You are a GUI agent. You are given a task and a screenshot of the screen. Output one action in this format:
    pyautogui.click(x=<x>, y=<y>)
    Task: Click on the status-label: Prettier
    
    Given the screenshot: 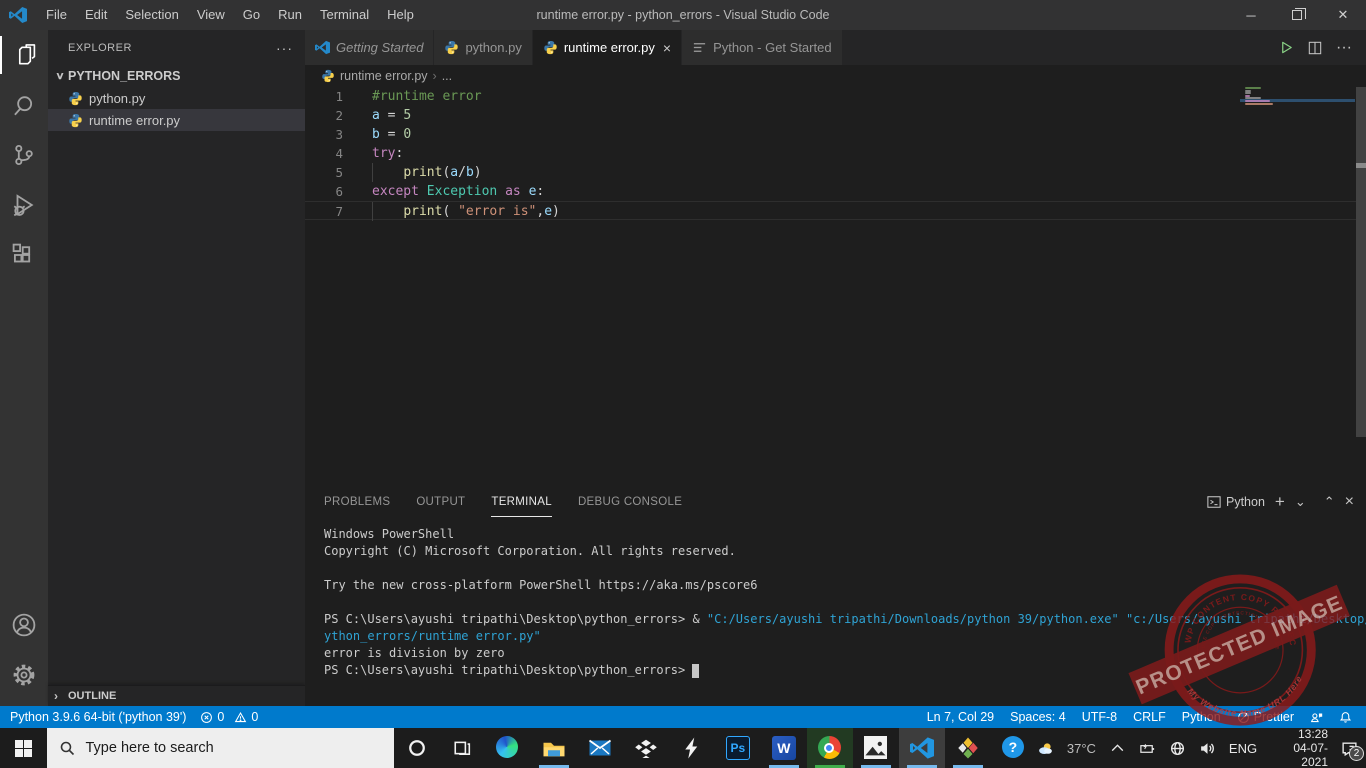 What is the action you would take?
    pyautogui.click(x=1273, y=717)
    